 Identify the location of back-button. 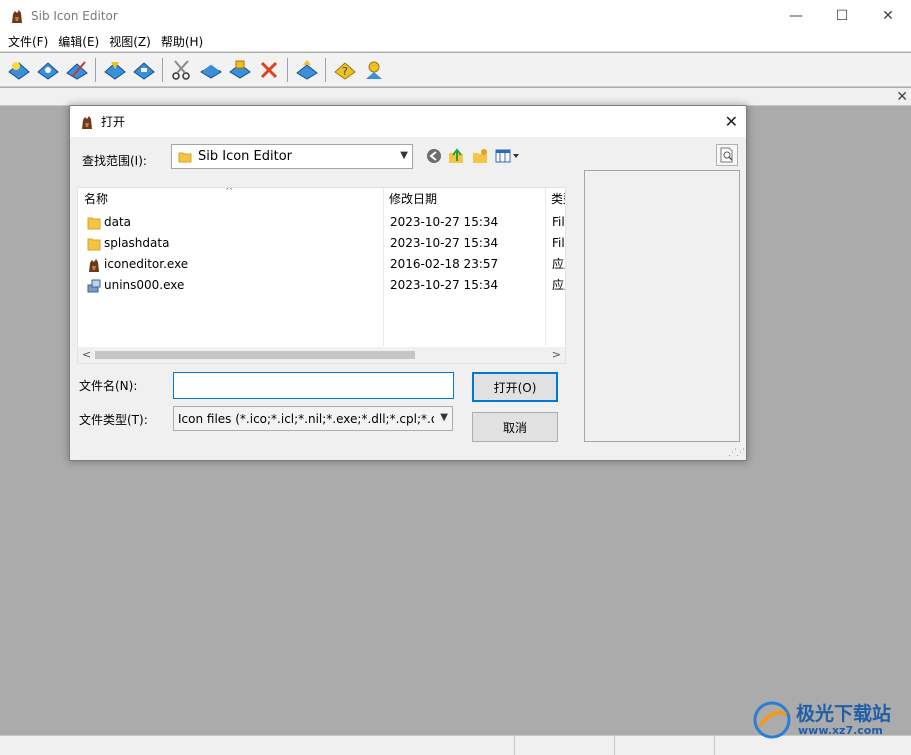
(434, 156).